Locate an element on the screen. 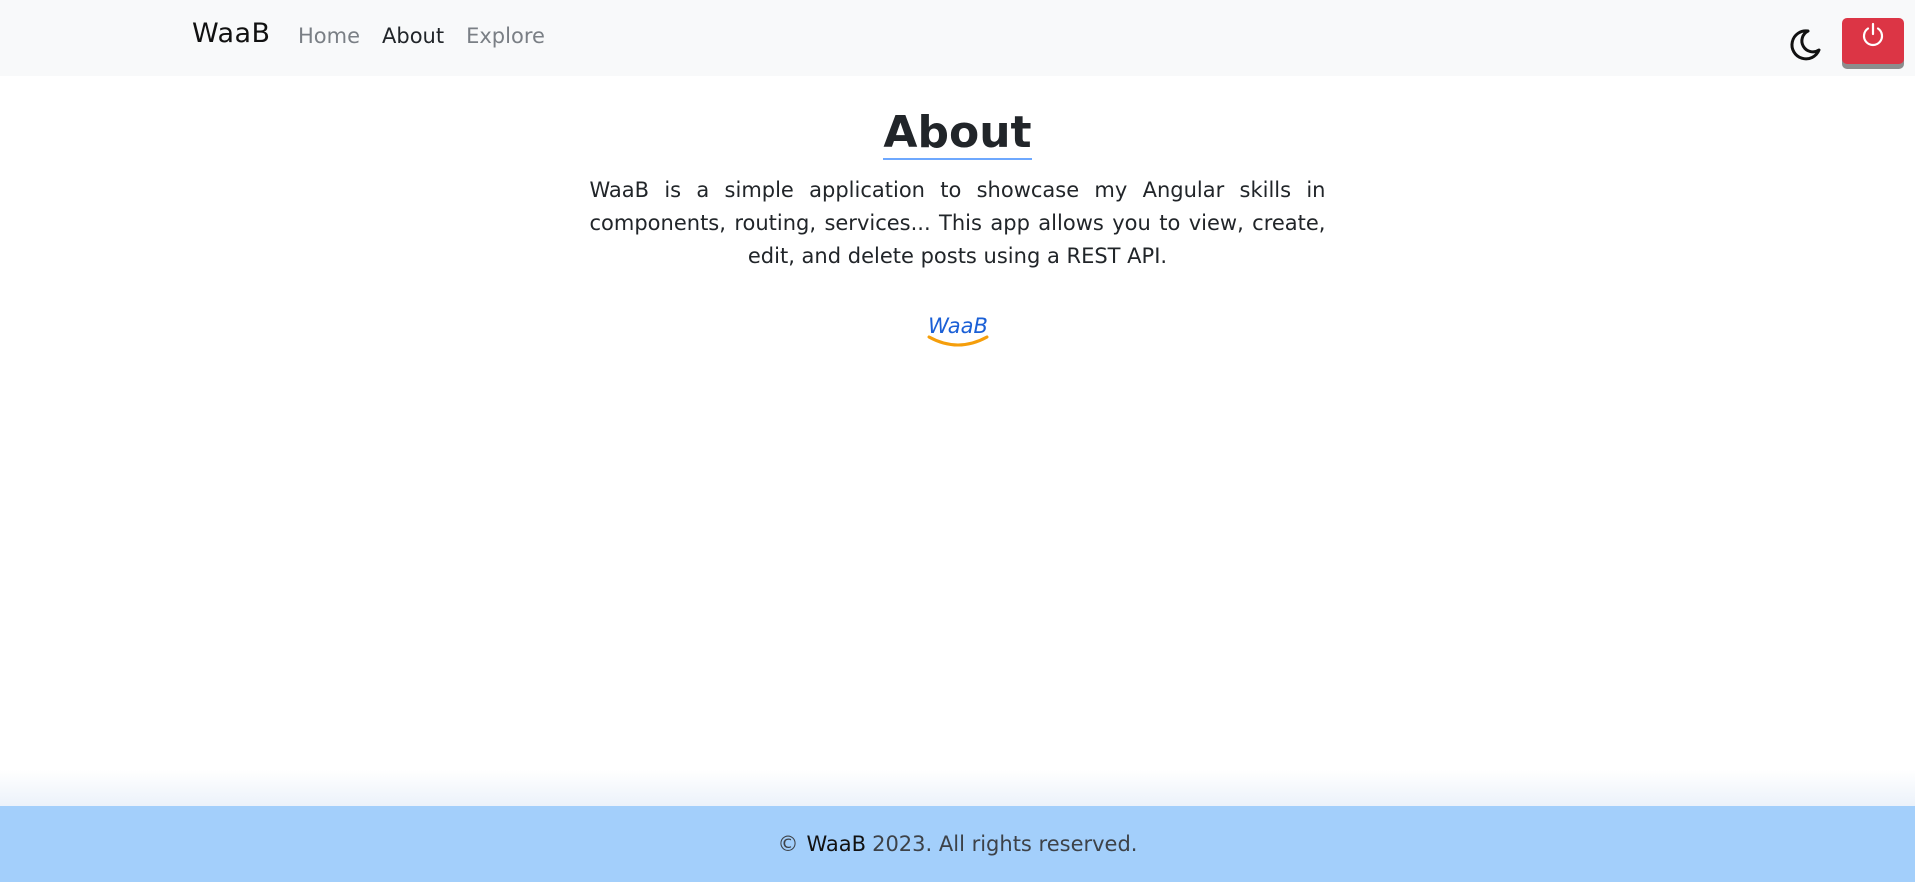 This screenshot has height=882, width=1915. footer: © WaaB 2023. All rights reserved. is located at coordinates (957, 844).